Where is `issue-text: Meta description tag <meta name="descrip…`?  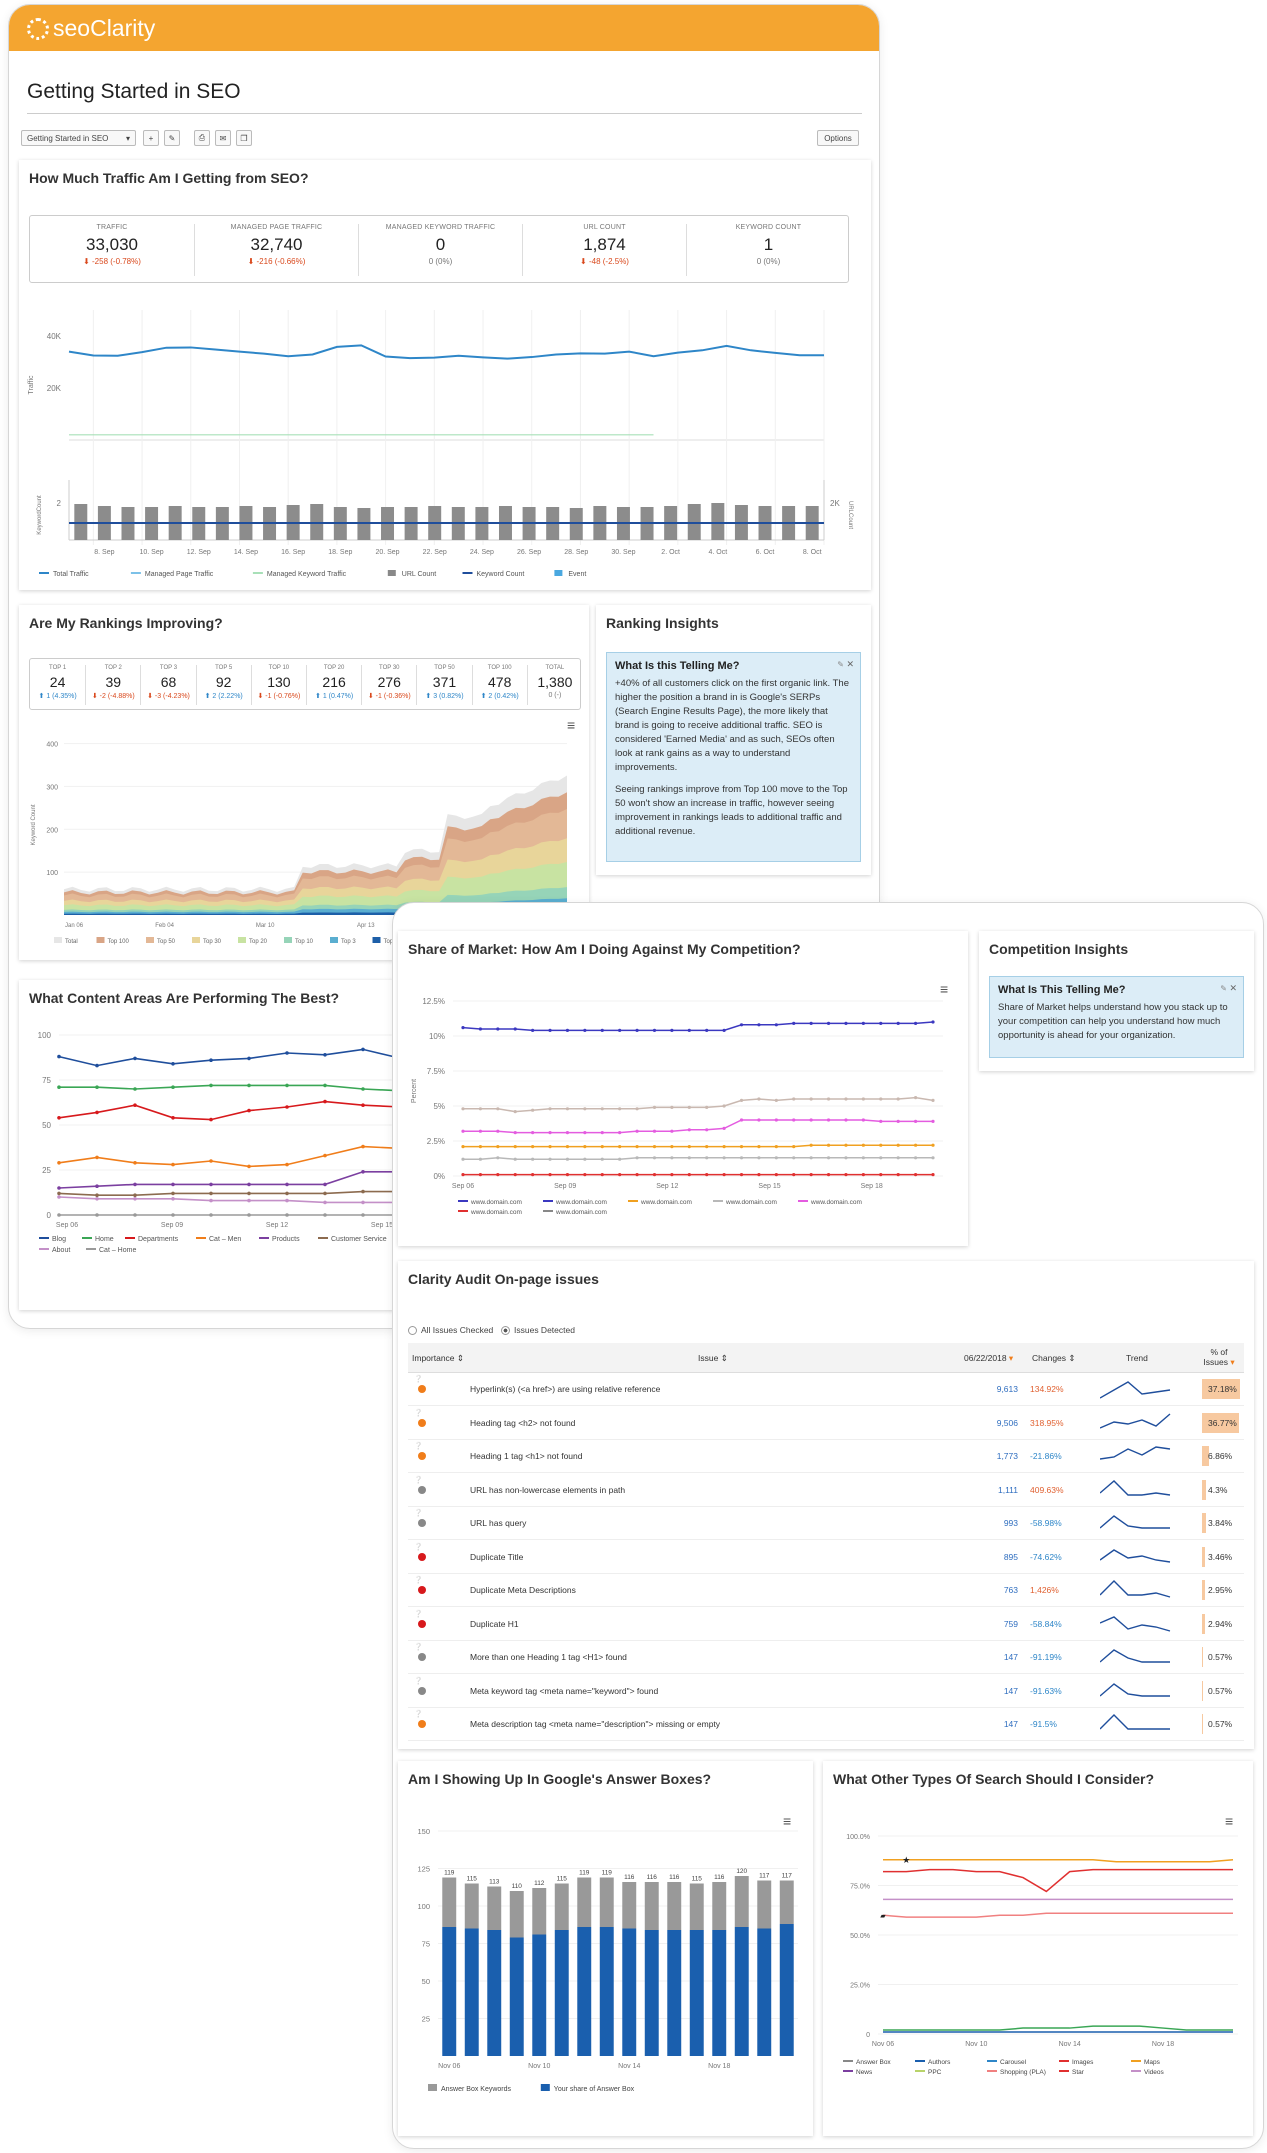 issue-text: Meta description tag <meta name="descrip… is located at coordinates (595, 1724).